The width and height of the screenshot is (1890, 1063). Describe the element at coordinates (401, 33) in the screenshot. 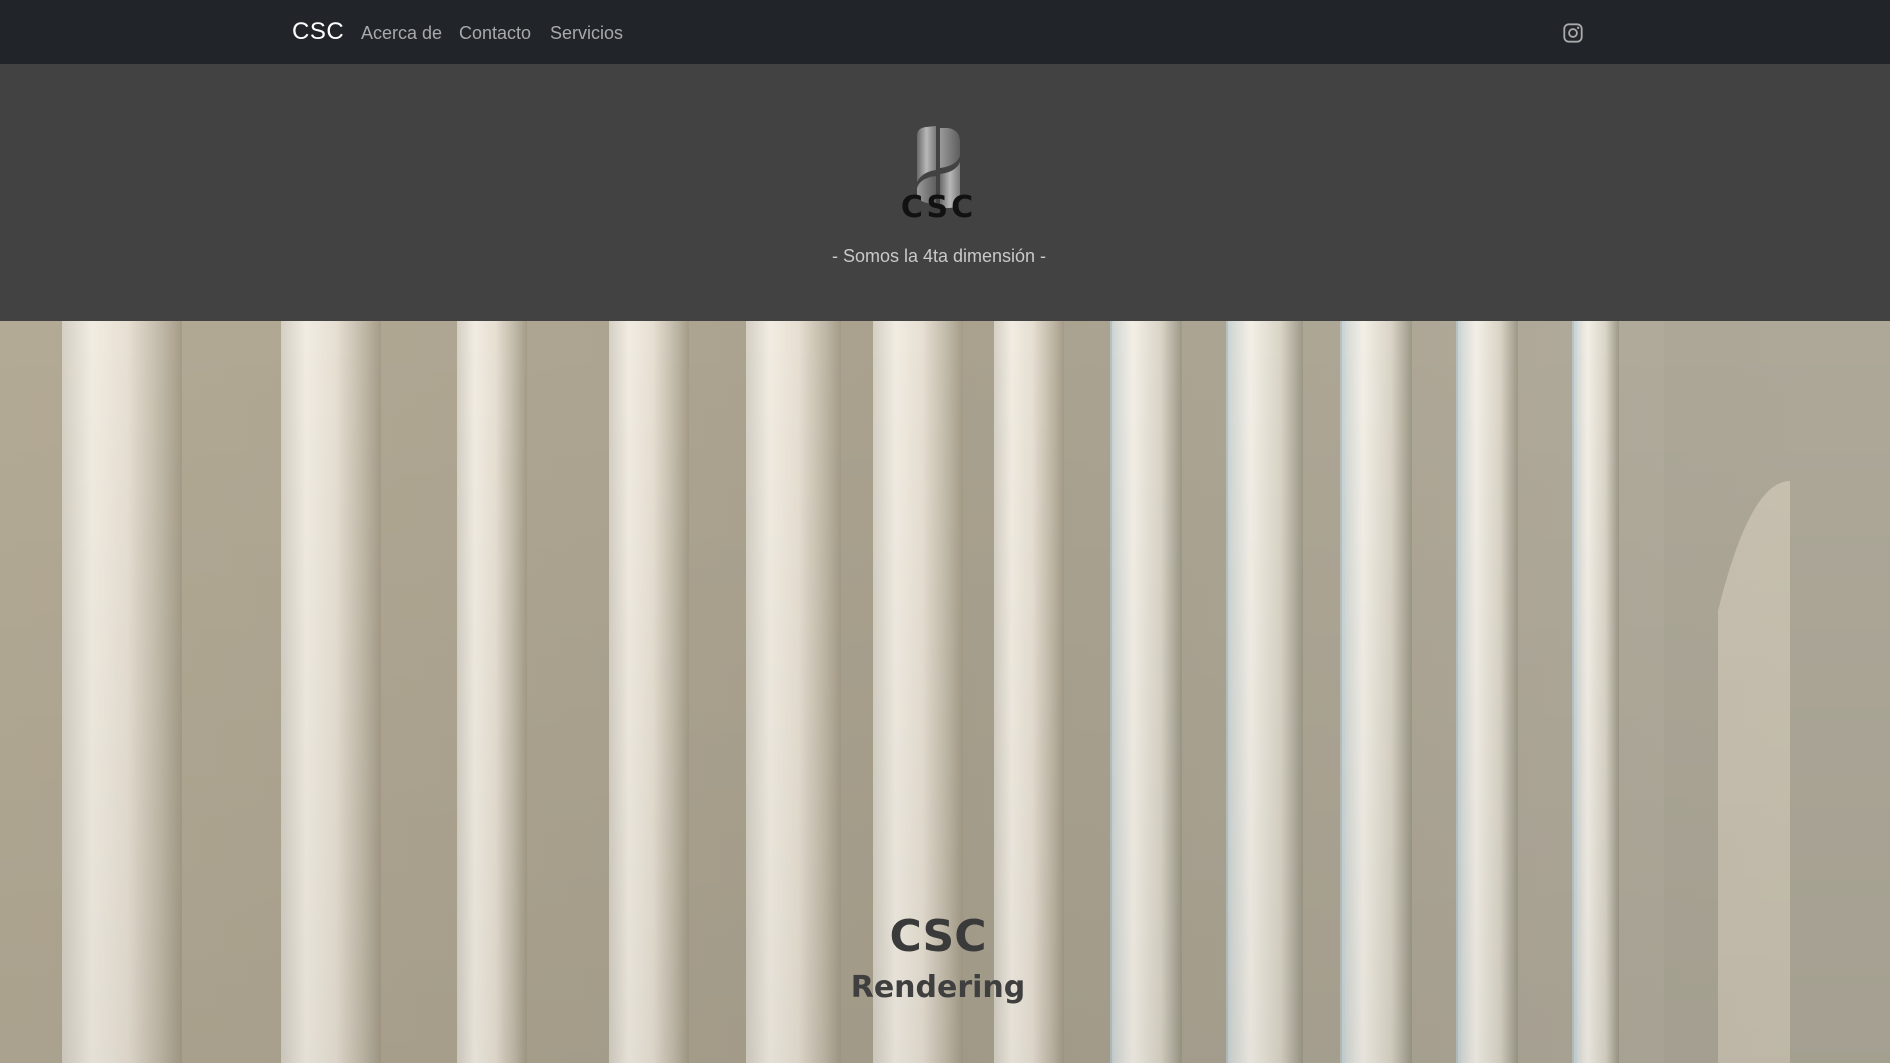

I see `nav-link-acerca-de: Acerca de` at that location.